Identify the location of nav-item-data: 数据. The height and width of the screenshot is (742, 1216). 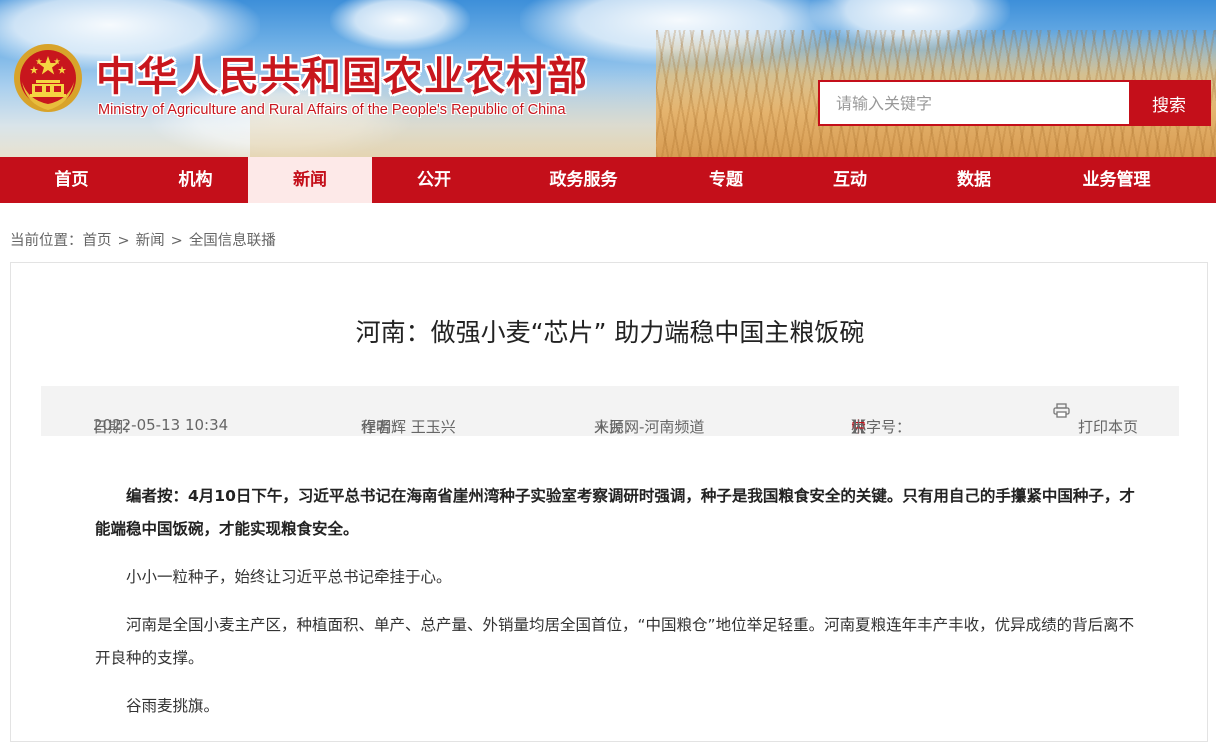
(974, 180).